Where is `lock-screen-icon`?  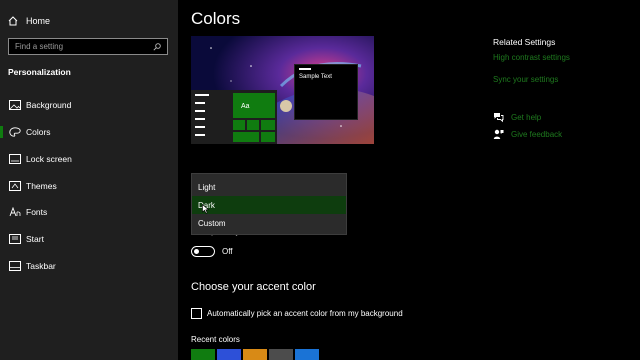 lock-screen-icon is located at coordinates (15, 159).